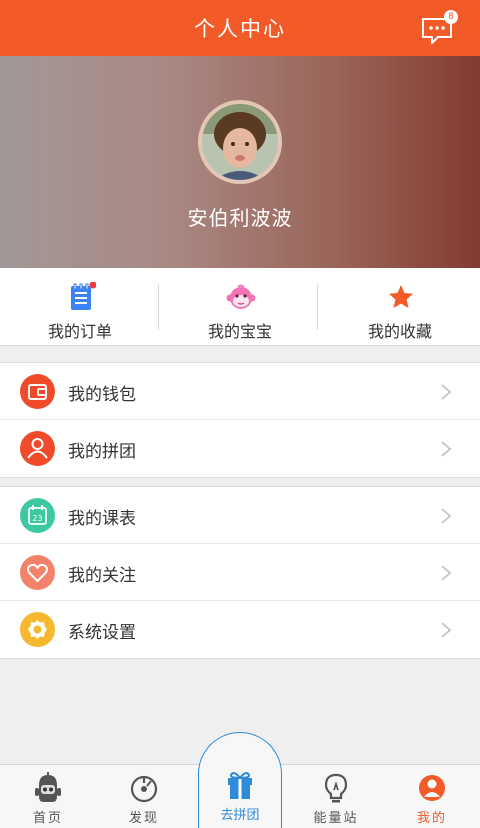  What do you see at coordinates (336, 788) in the screenshot?
I see `lightbulb-icon` at bounding box center [336, 788].